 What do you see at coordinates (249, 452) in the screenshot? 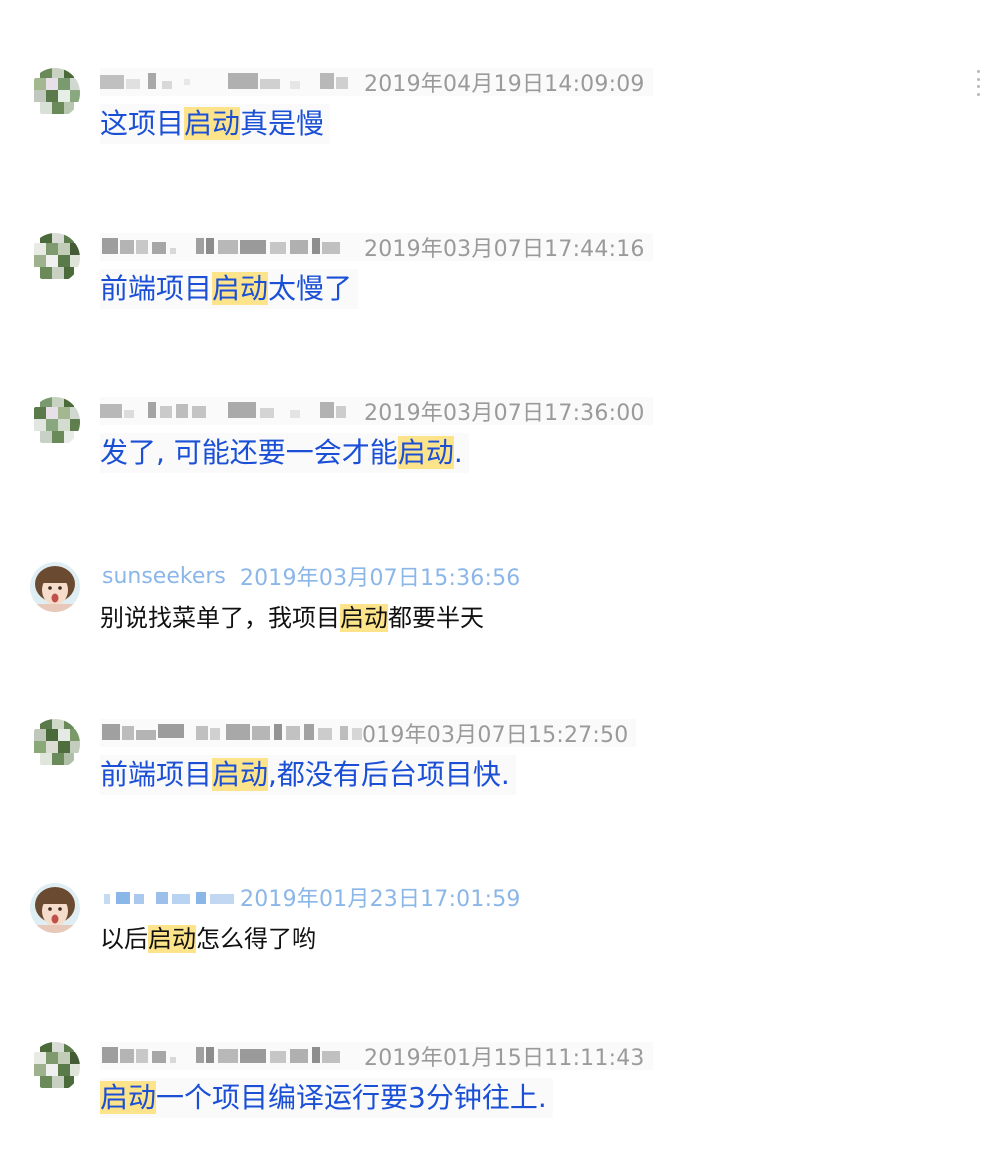
I see `message-text-before: 发了, 可能还要一会才能` at bounding box center [249, 452].